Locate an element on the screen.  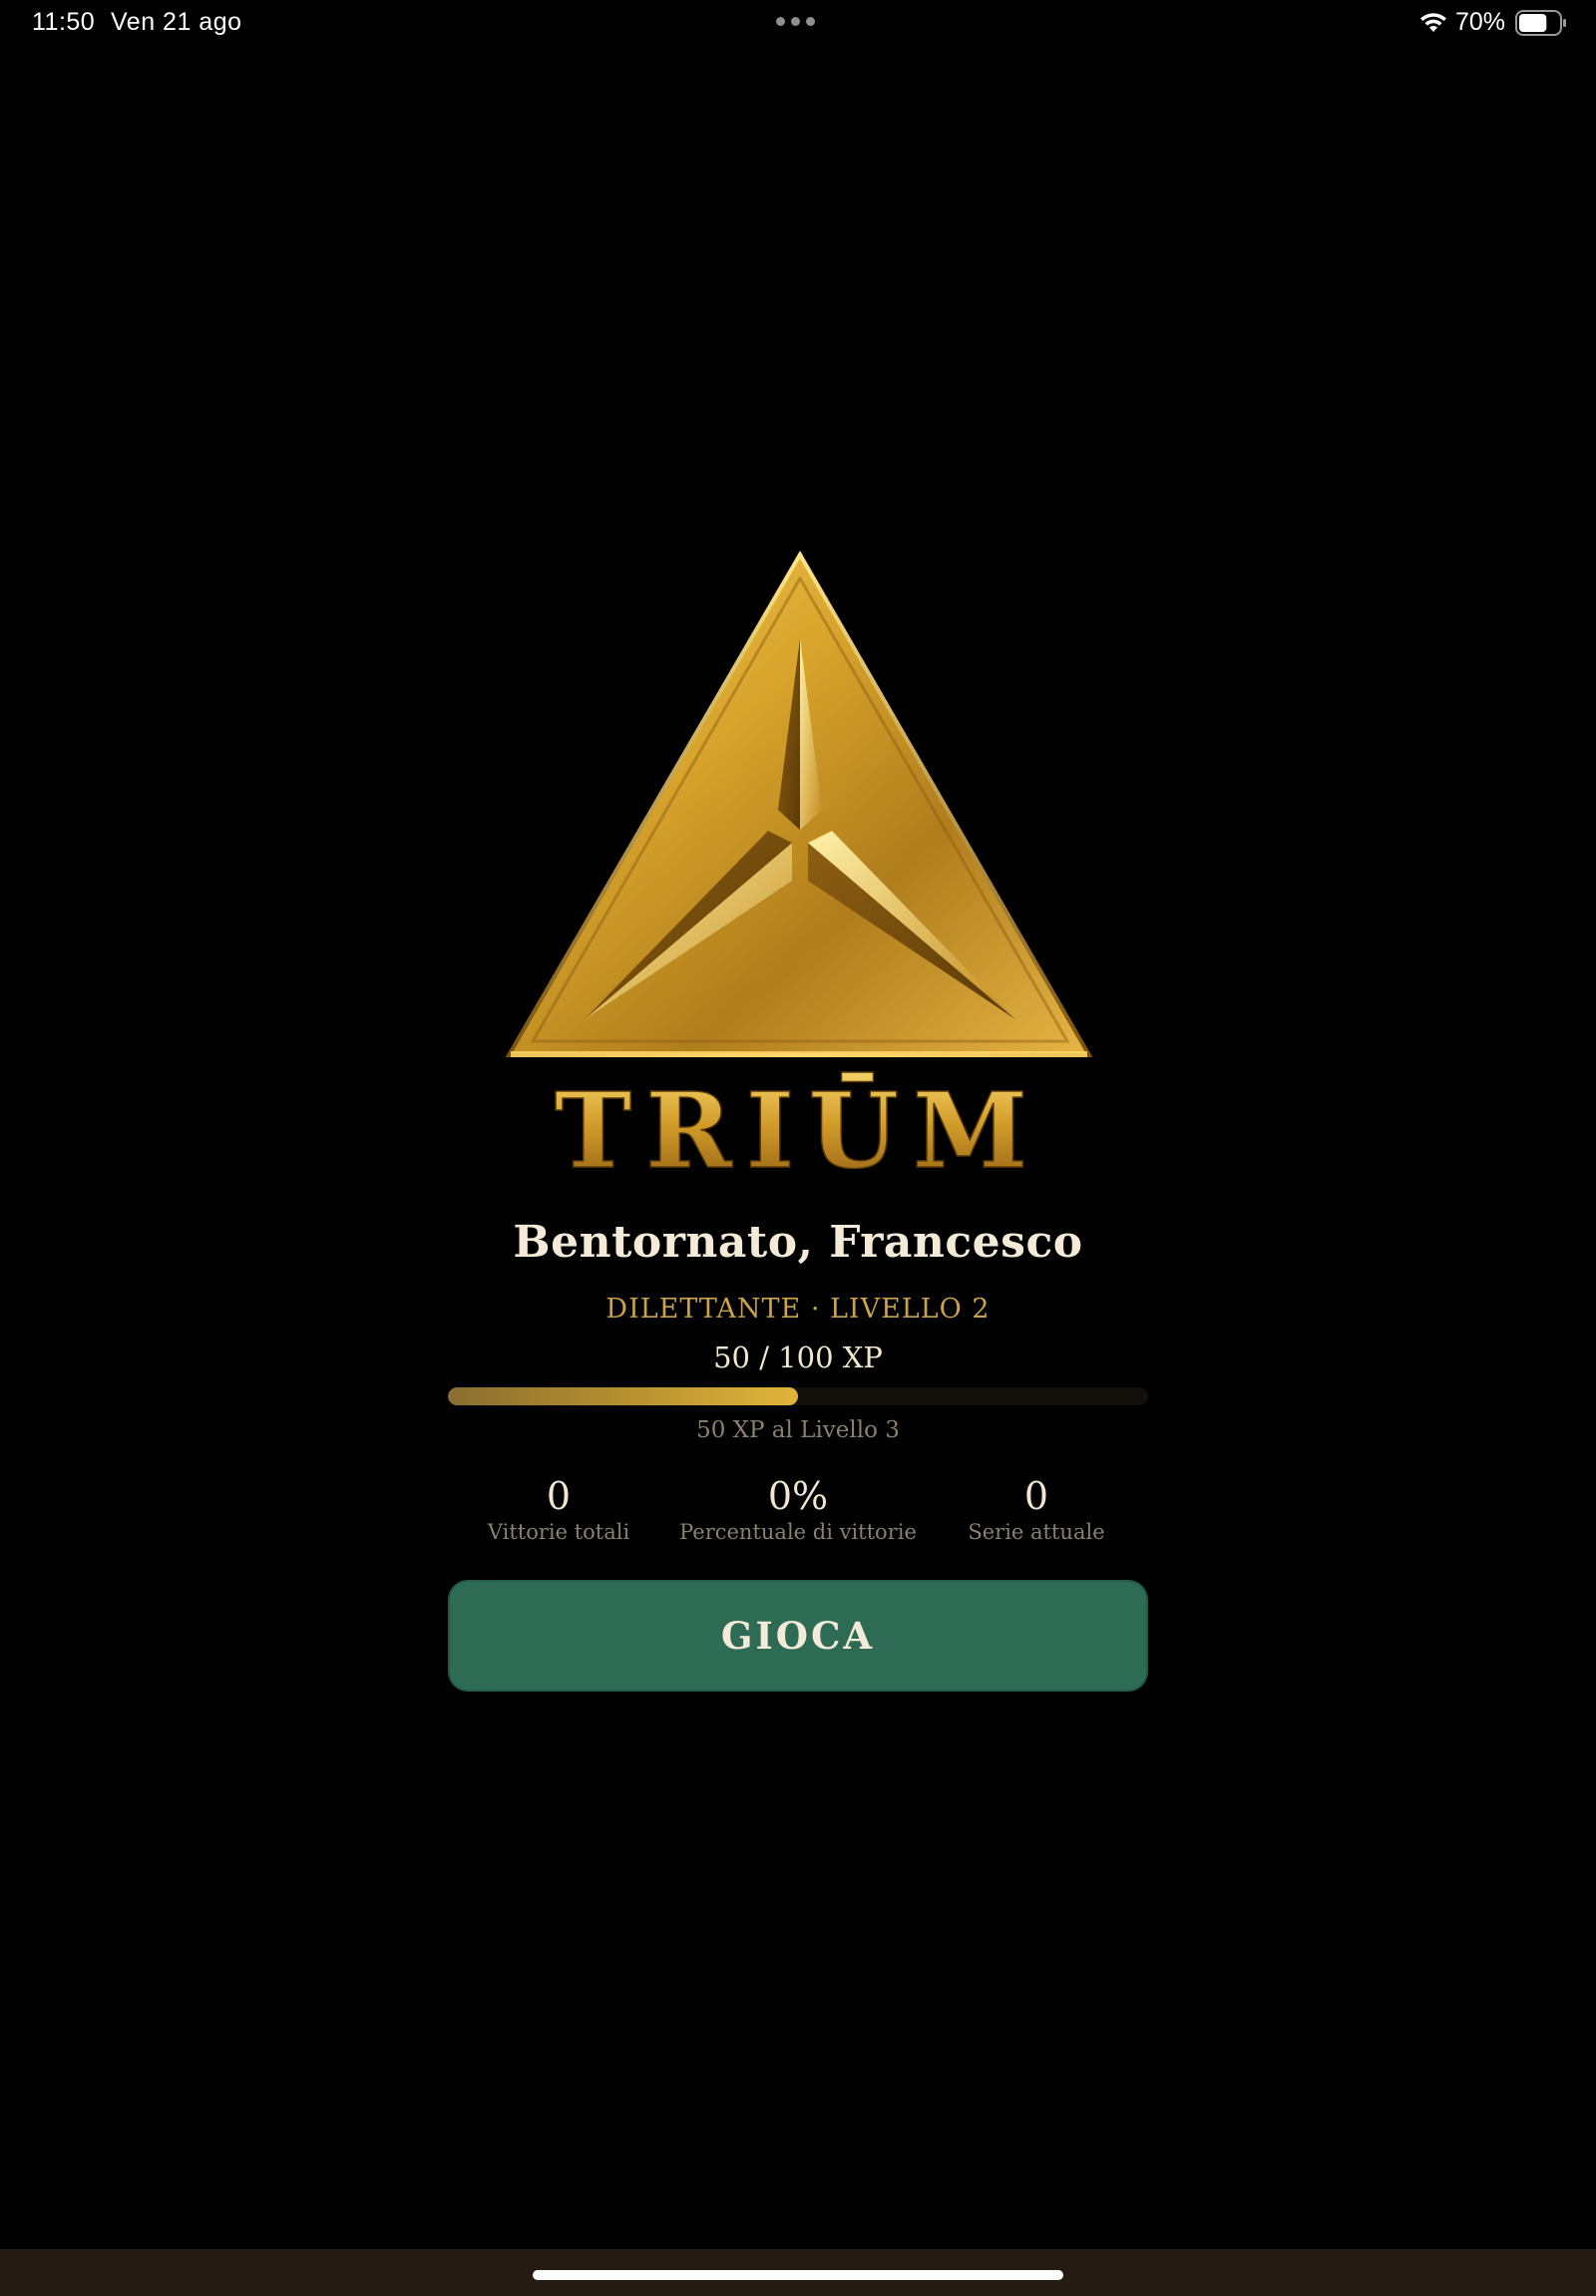
welcome-title: Bentornato, Francesco is located at coordinates (798, 1243).